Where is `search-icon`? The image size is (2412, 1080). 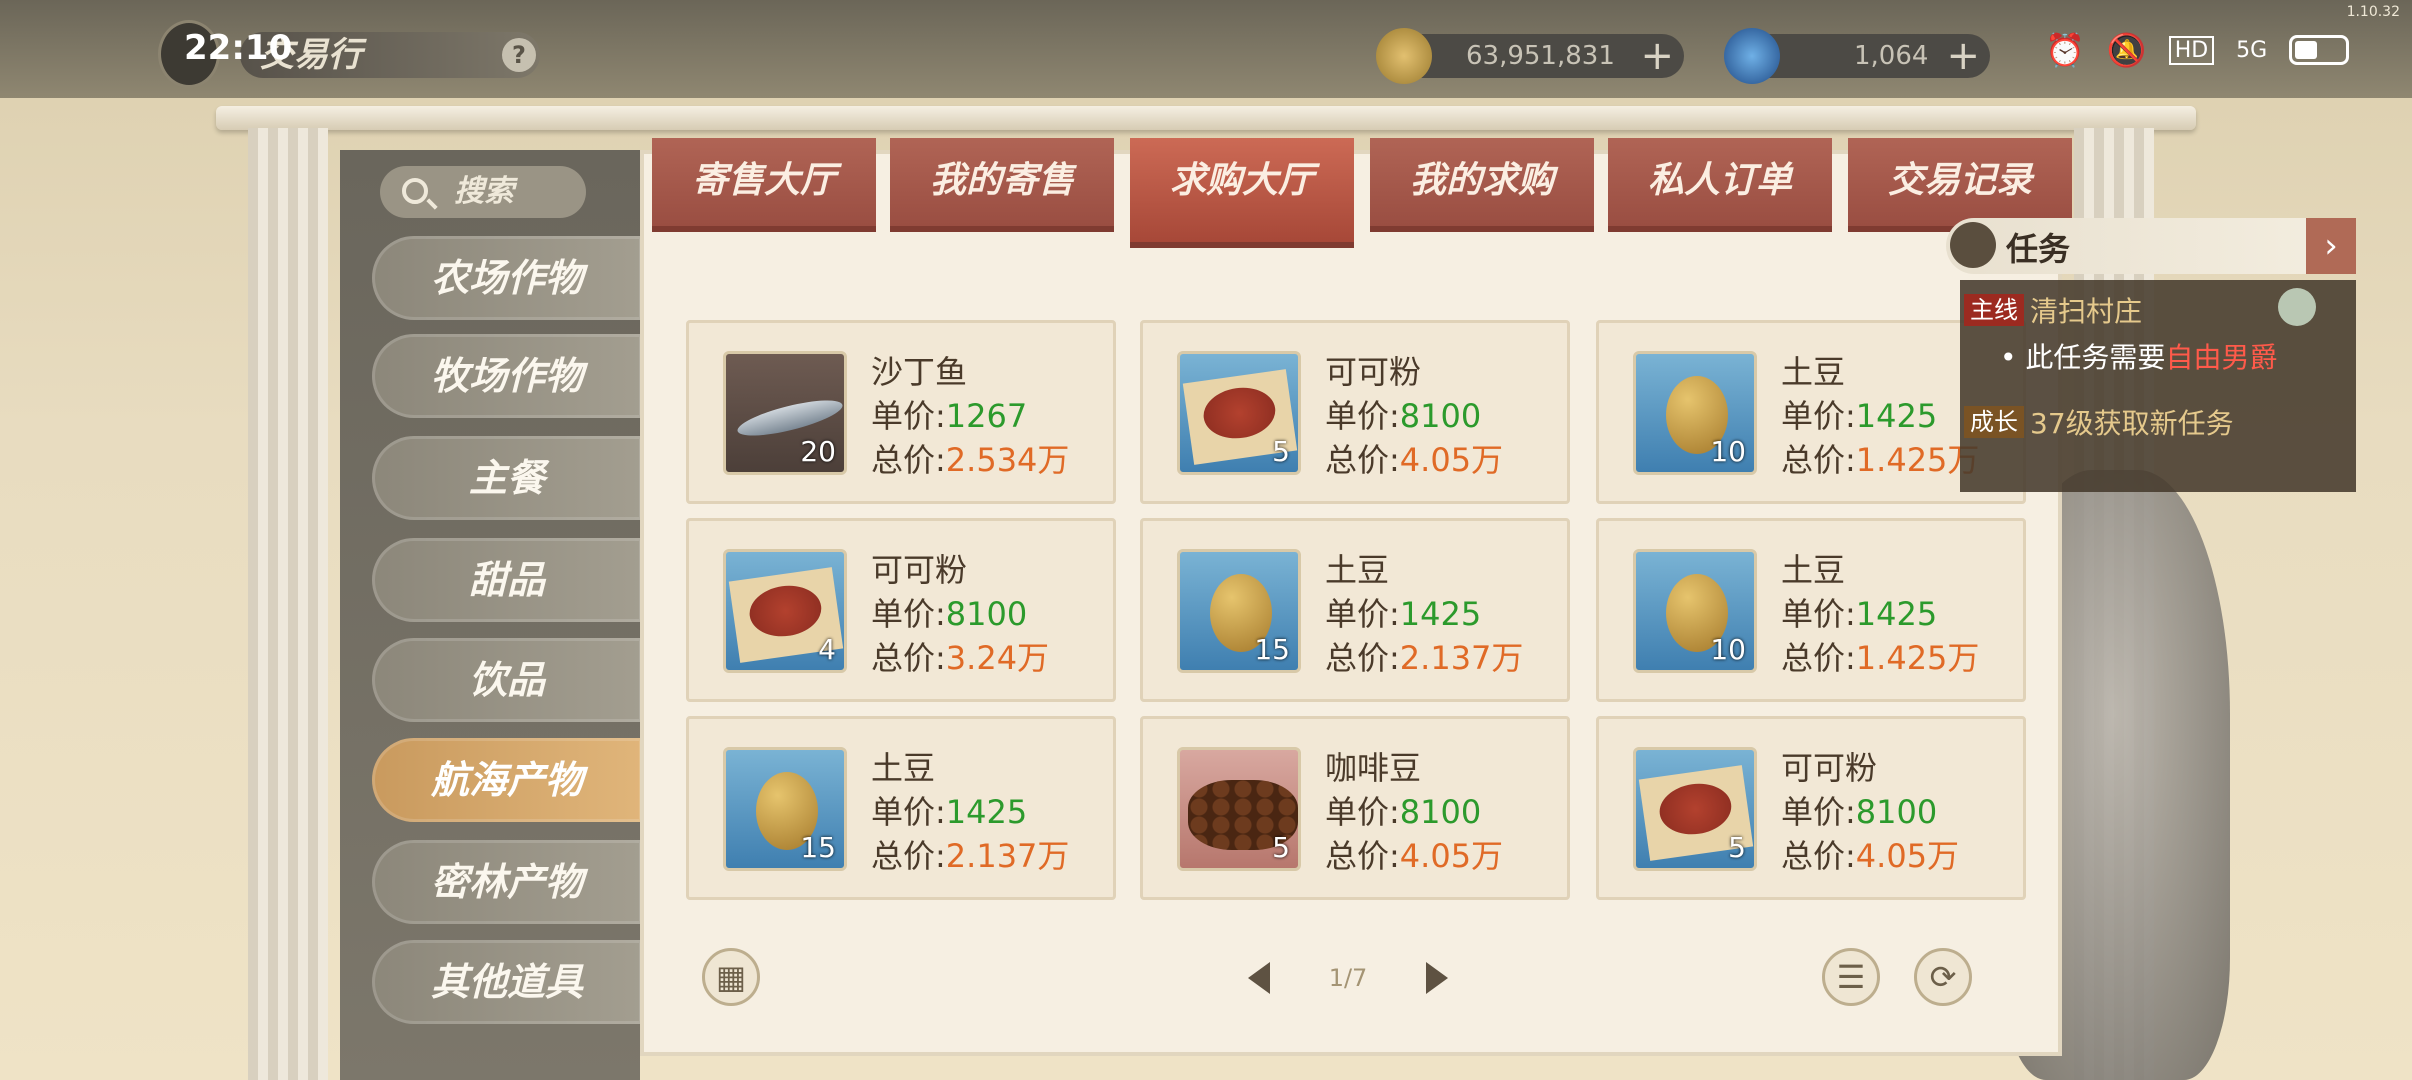
search-icon is located at coordinates (415, 191).